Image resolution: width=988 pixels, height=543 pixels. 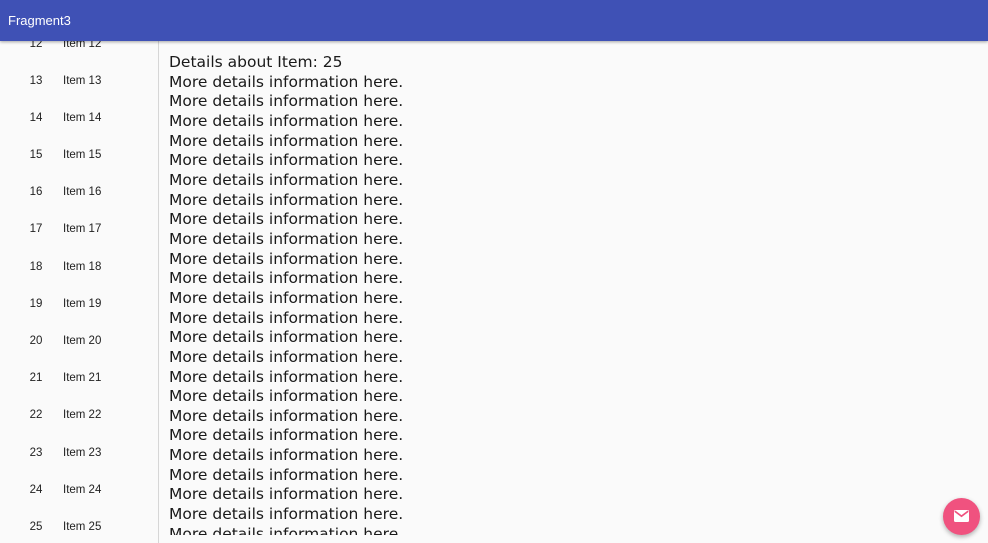 I want to click on list-item-label: Item 18, so click(x=82, y=267).